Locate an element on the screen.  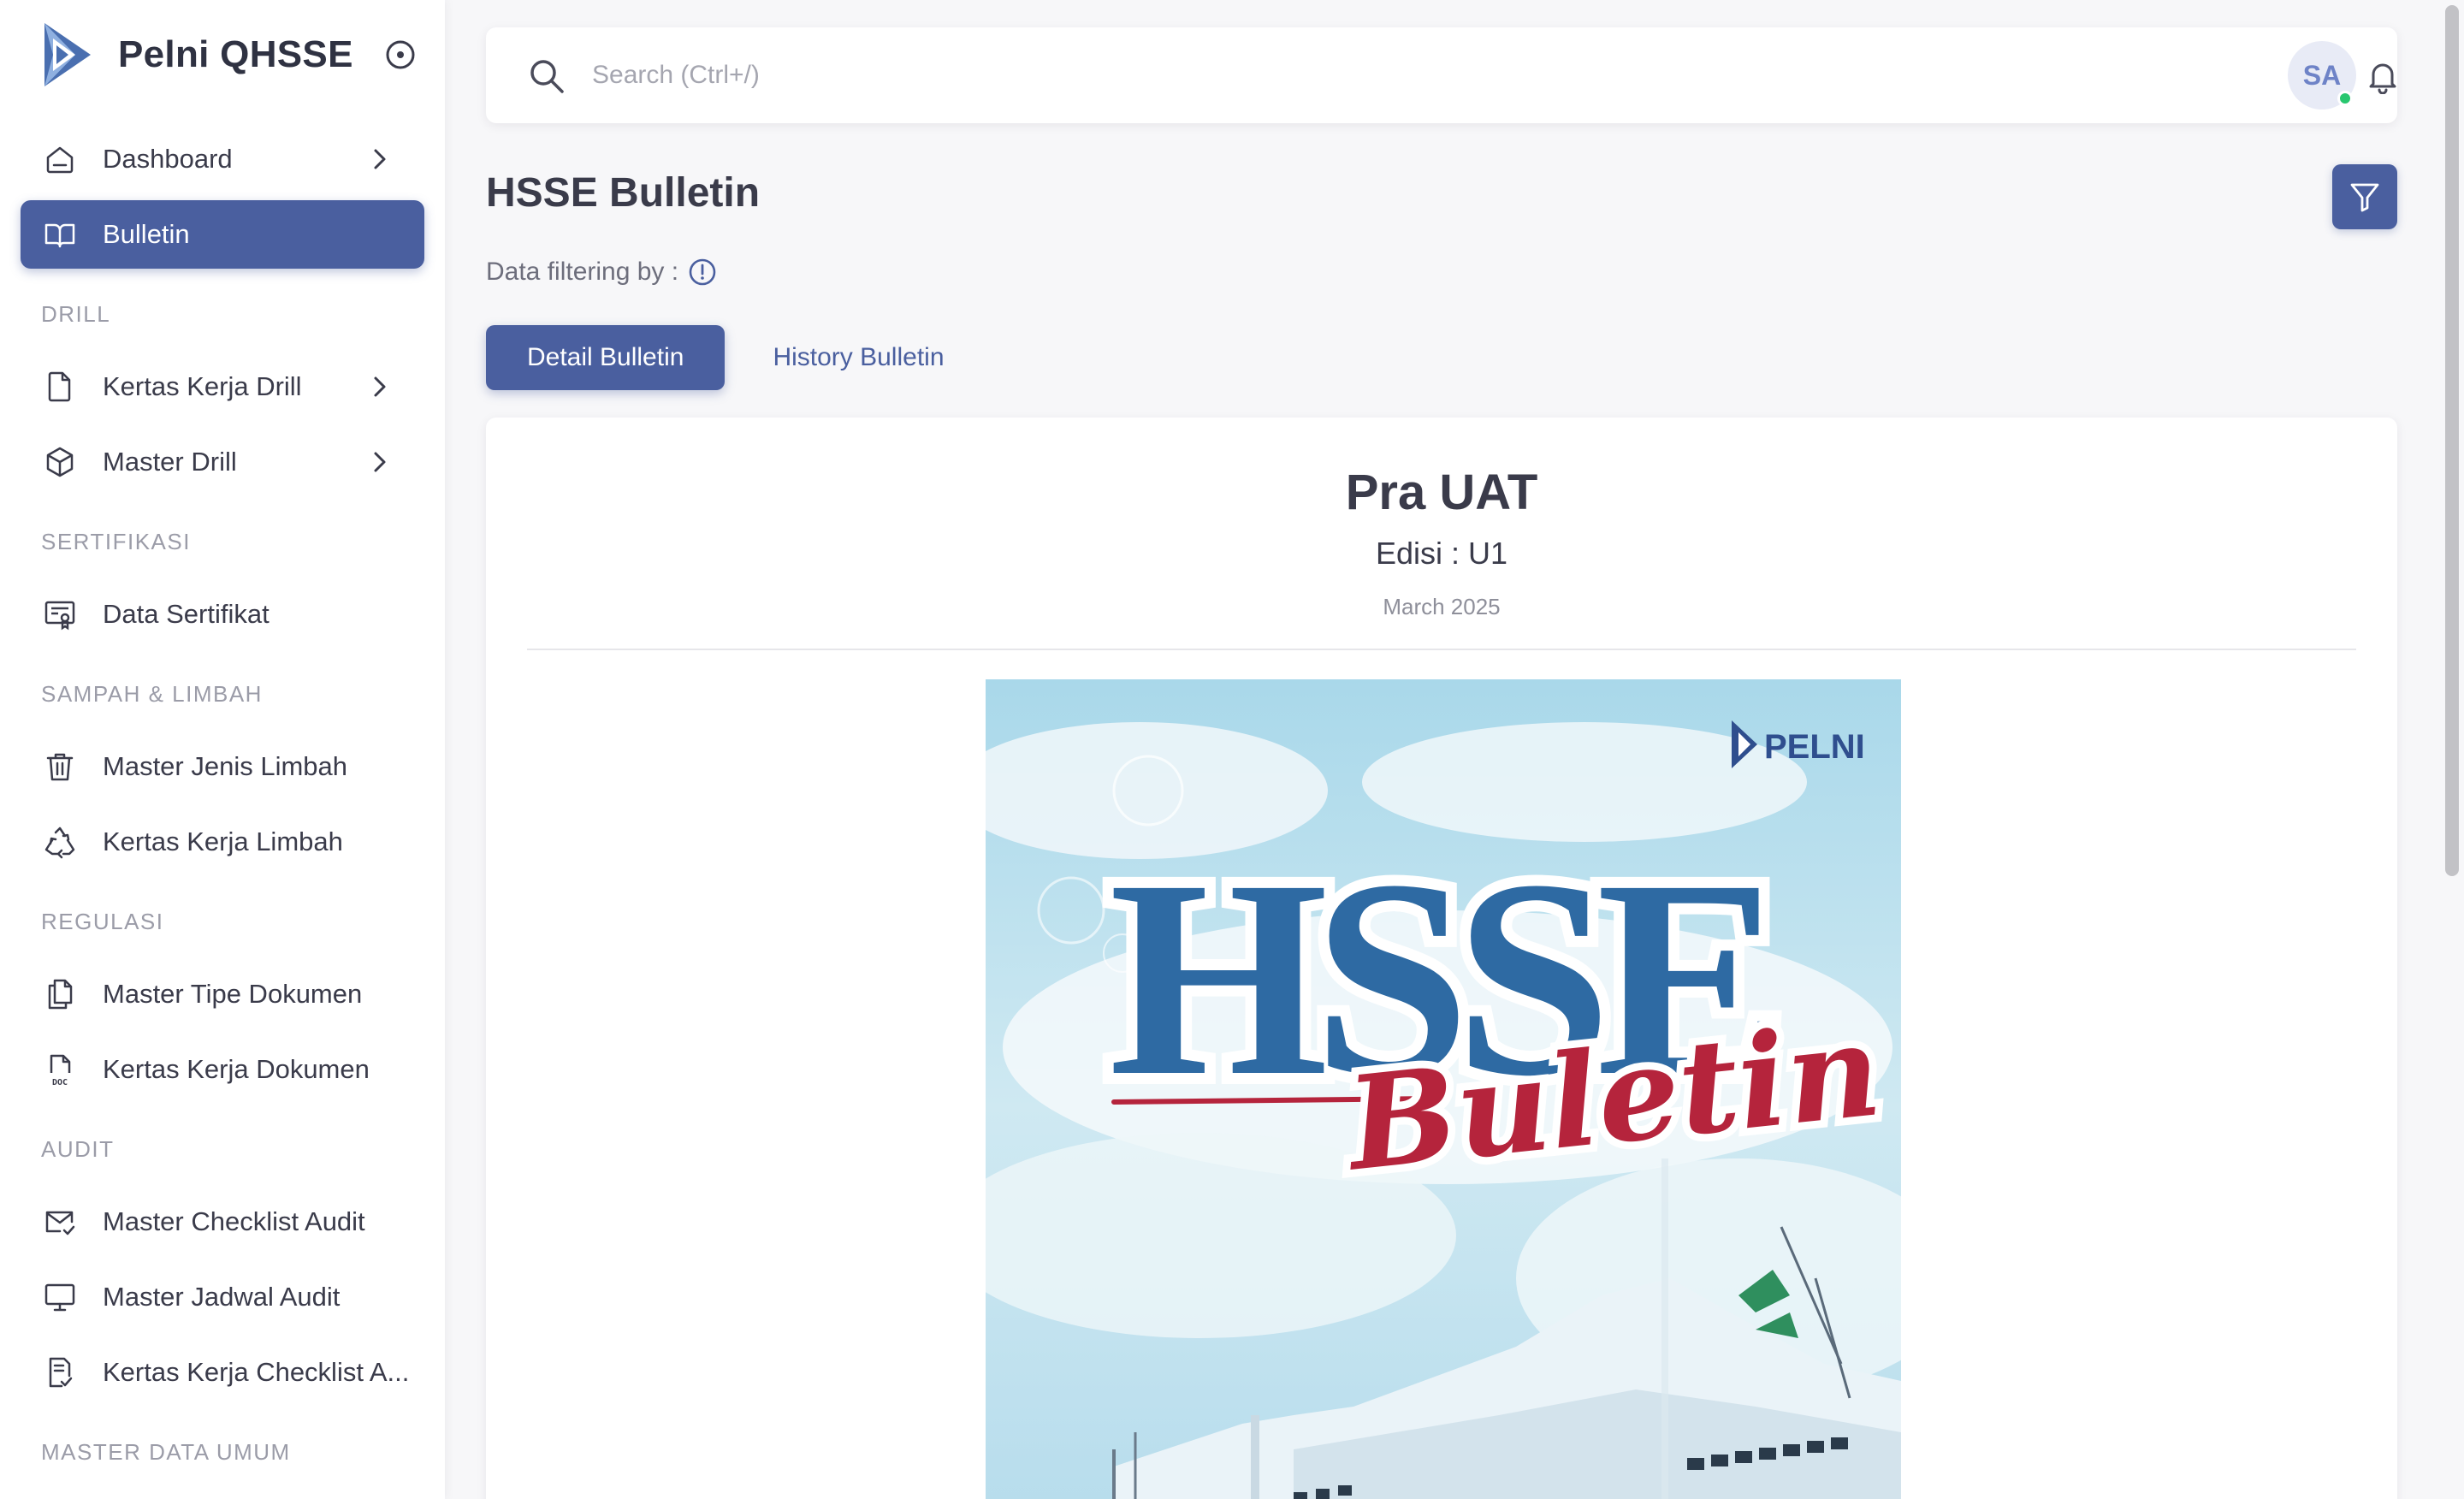
search-input is located at coordinates (1105, 75).